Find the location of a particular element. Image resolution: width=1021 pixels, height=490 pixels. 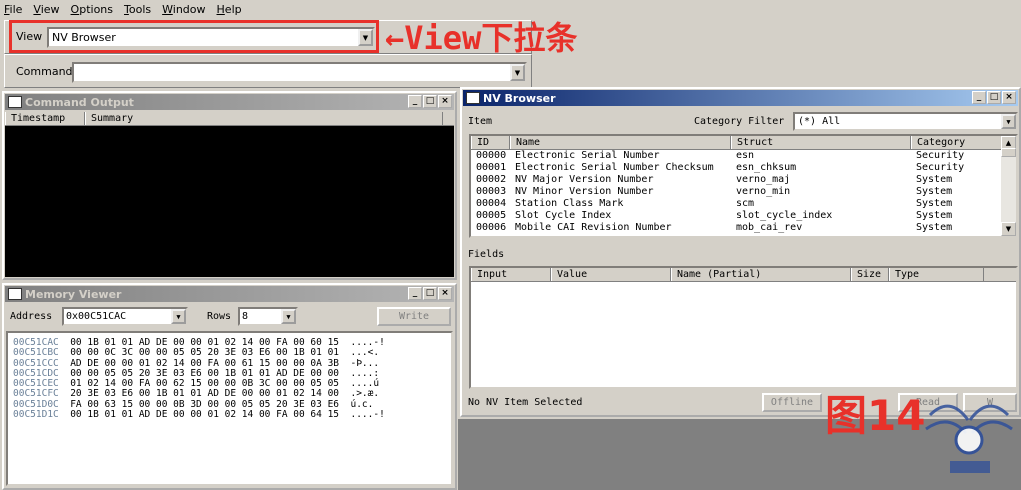

menu-window: Window is located at coordinates (183, 9).